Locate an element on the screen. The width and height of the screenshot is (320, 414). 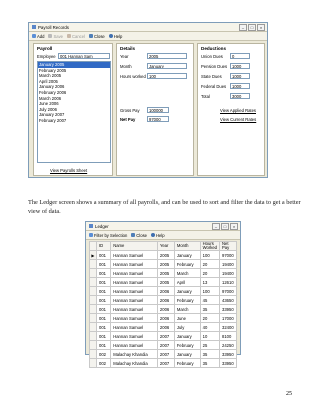
cell-hours-worked: 13 is located at coordinates (210, 282).